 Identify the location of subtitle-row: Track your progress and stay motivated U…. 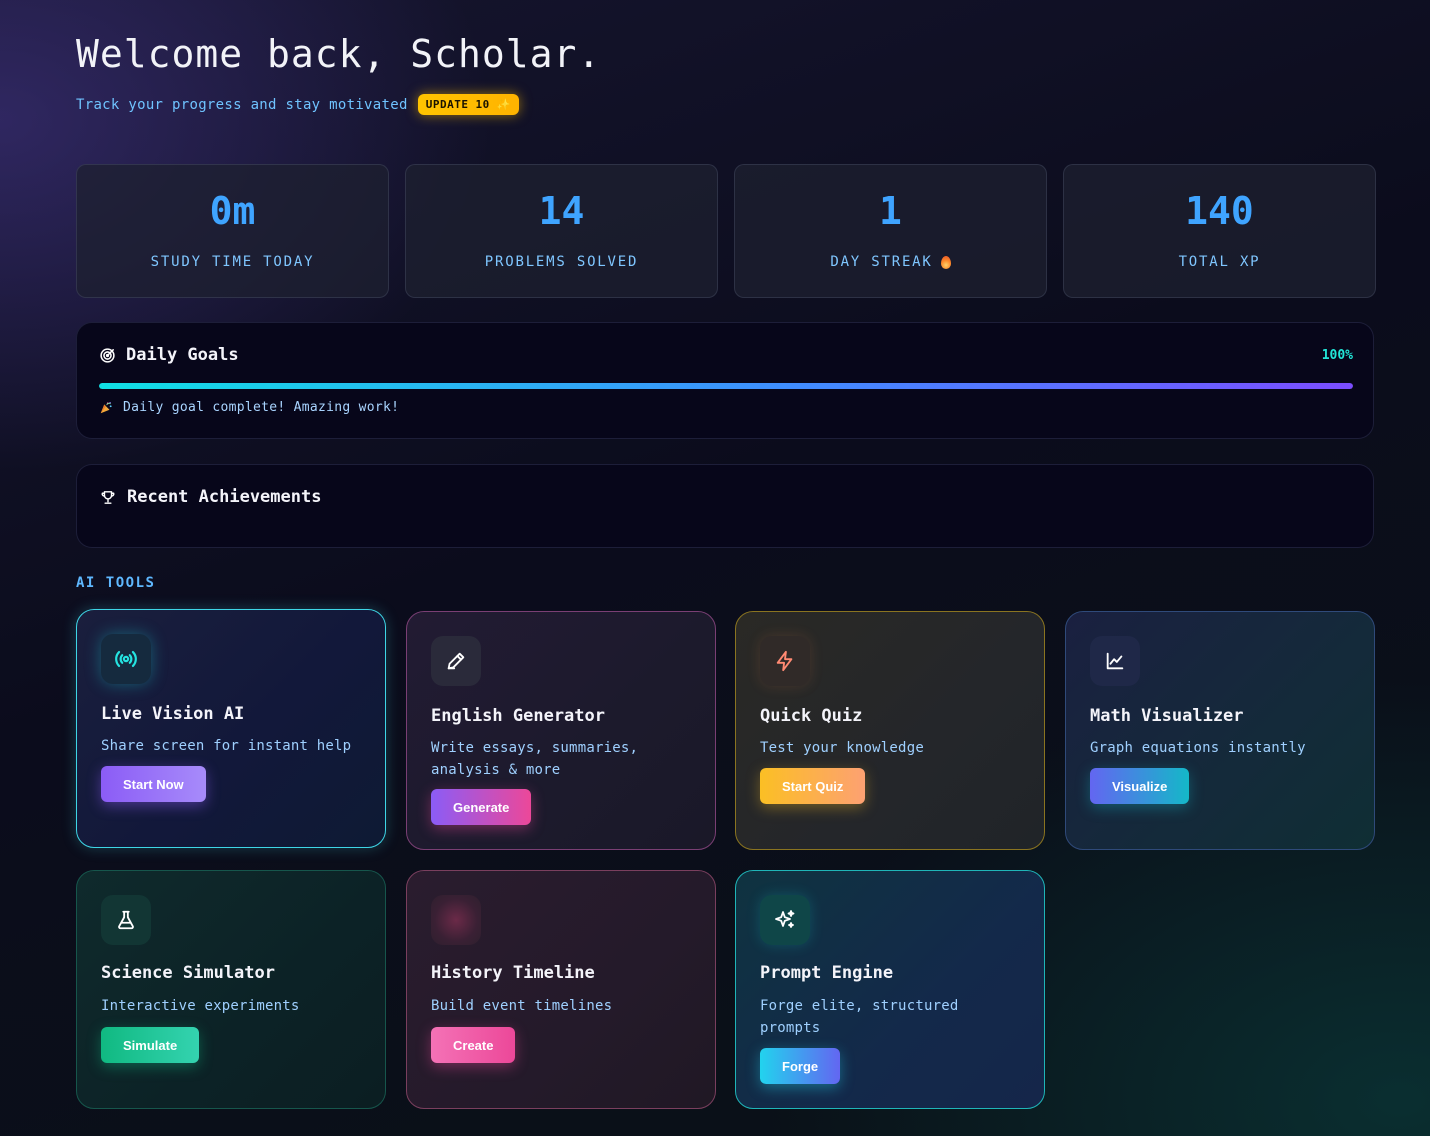
(298, 104).